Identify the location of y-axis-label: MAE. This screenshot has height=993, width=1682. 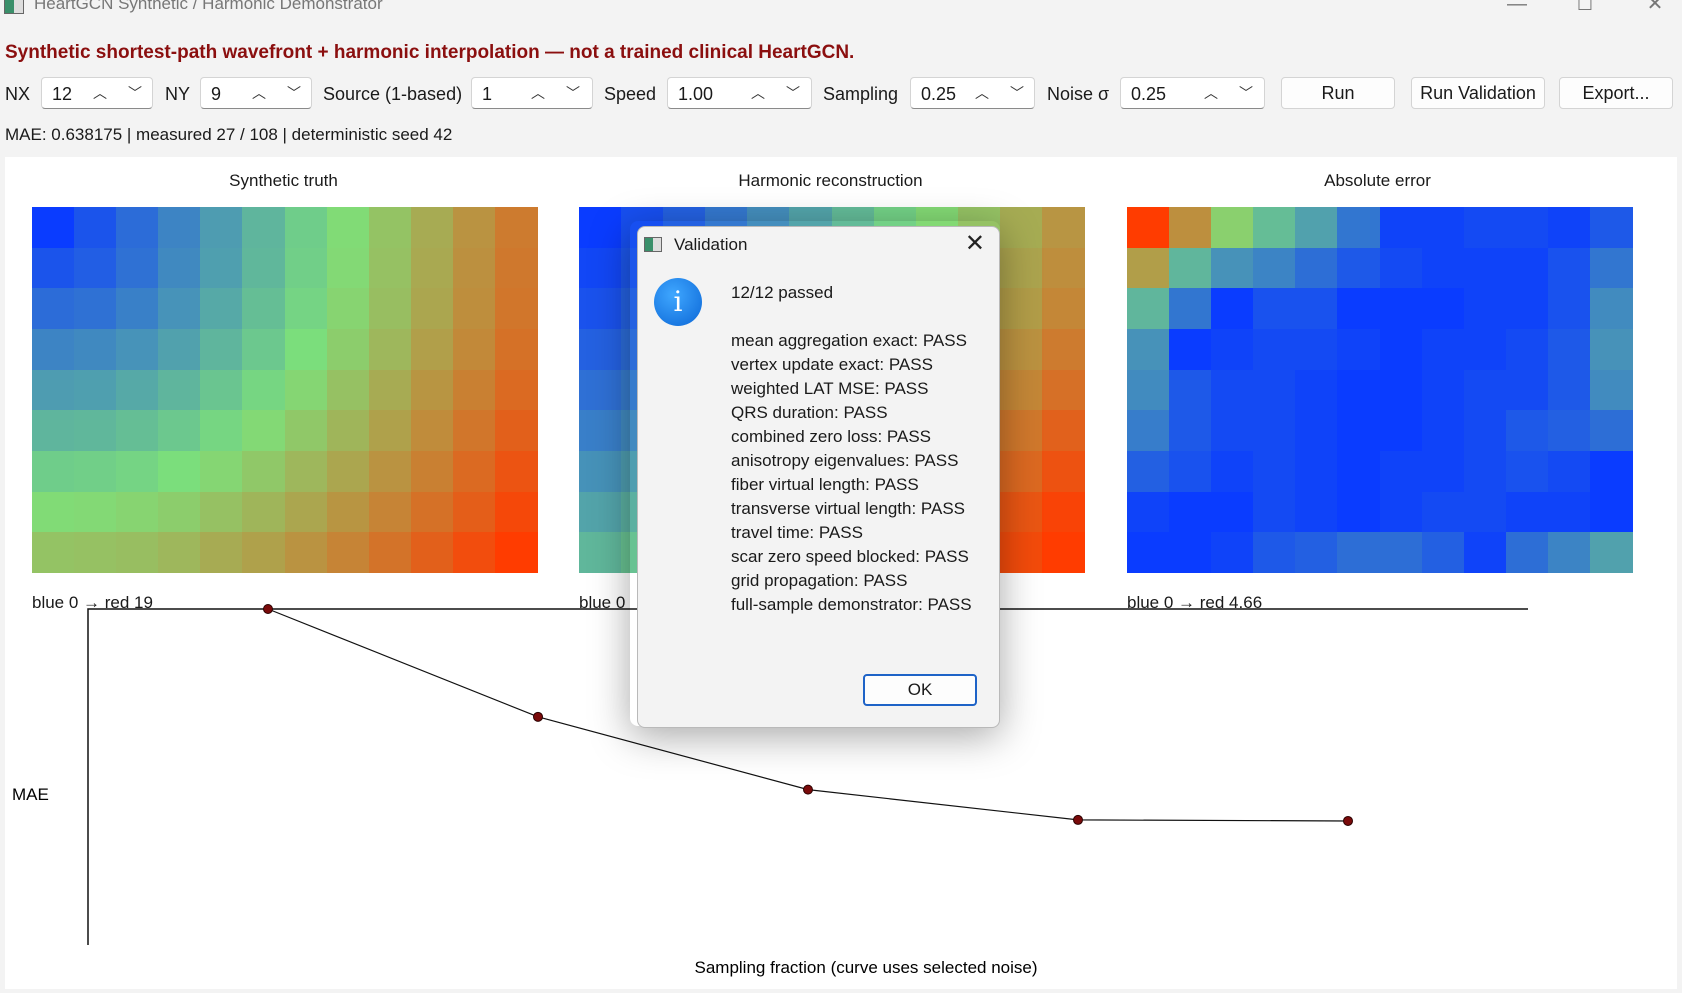
(30, 794).